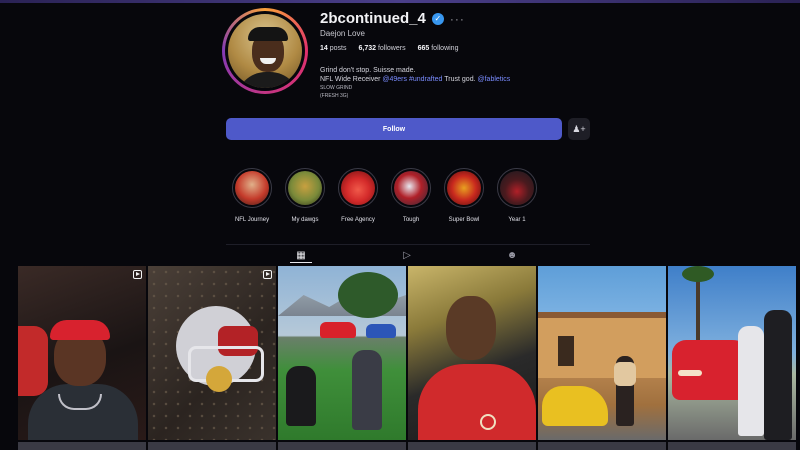 The image size is (800, 450). I want to click on posts-stat: 14 posts, so click(333, 48).